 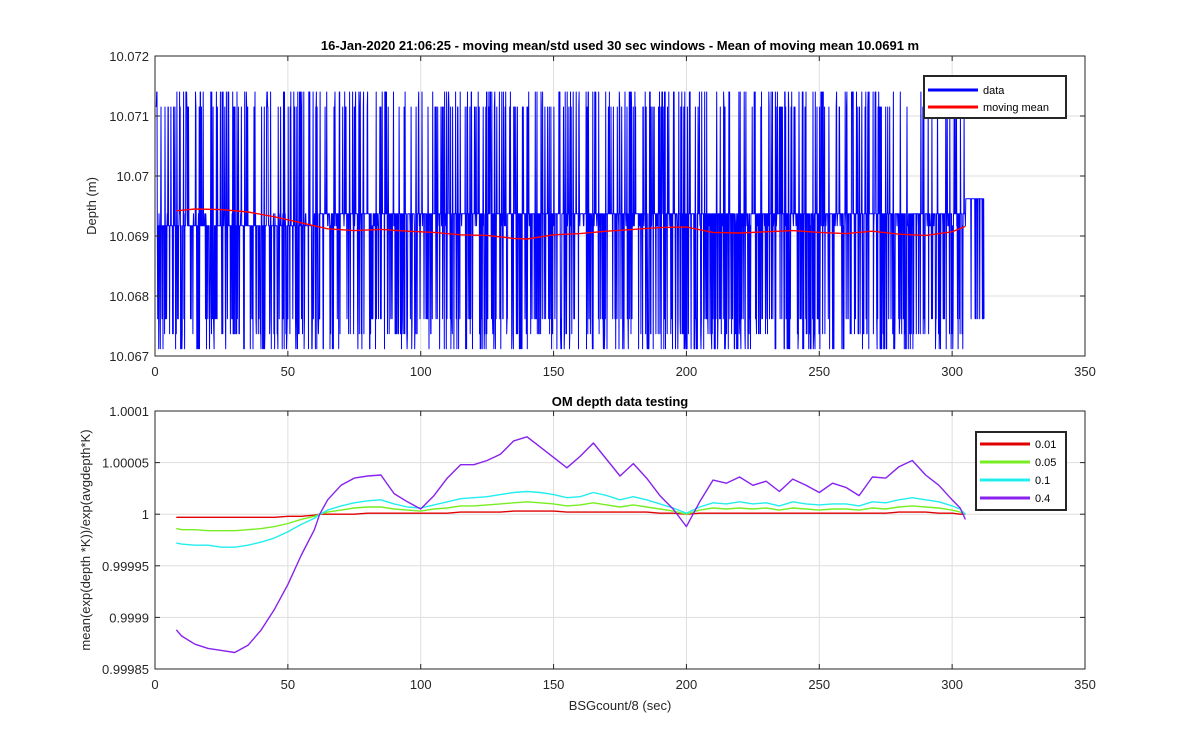 I want to click on y-tick-label: 10.067, so click(x=129, y=356).